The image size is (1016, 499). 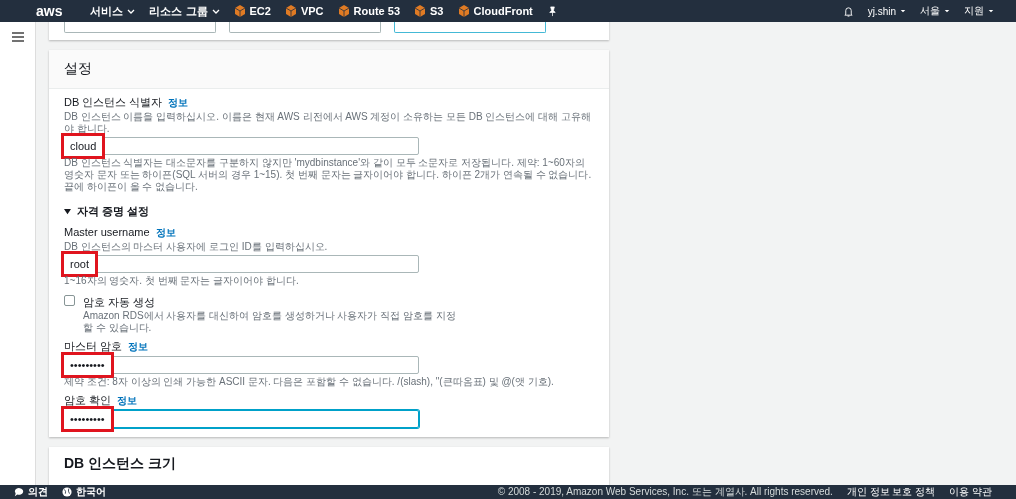 What do you see at coordinates (119, 302) in the screenshot?
I see `checkbox-label: 암호 자동 생성` at bounding box center [119, 302].